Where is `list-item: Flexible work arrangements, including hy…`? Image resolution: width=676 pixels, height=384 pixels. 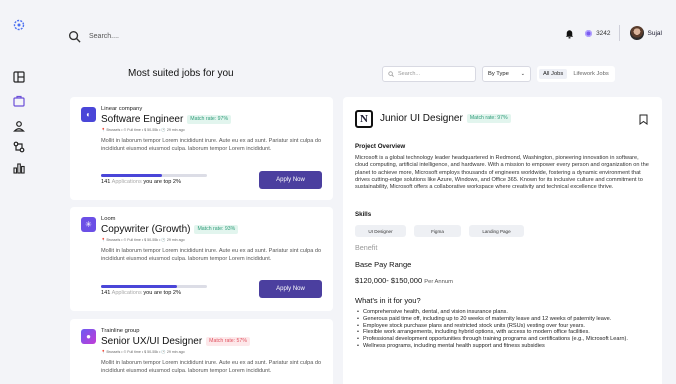 list-item: Flexible work arrangements, including hy… is located at coordinates (492, 332).